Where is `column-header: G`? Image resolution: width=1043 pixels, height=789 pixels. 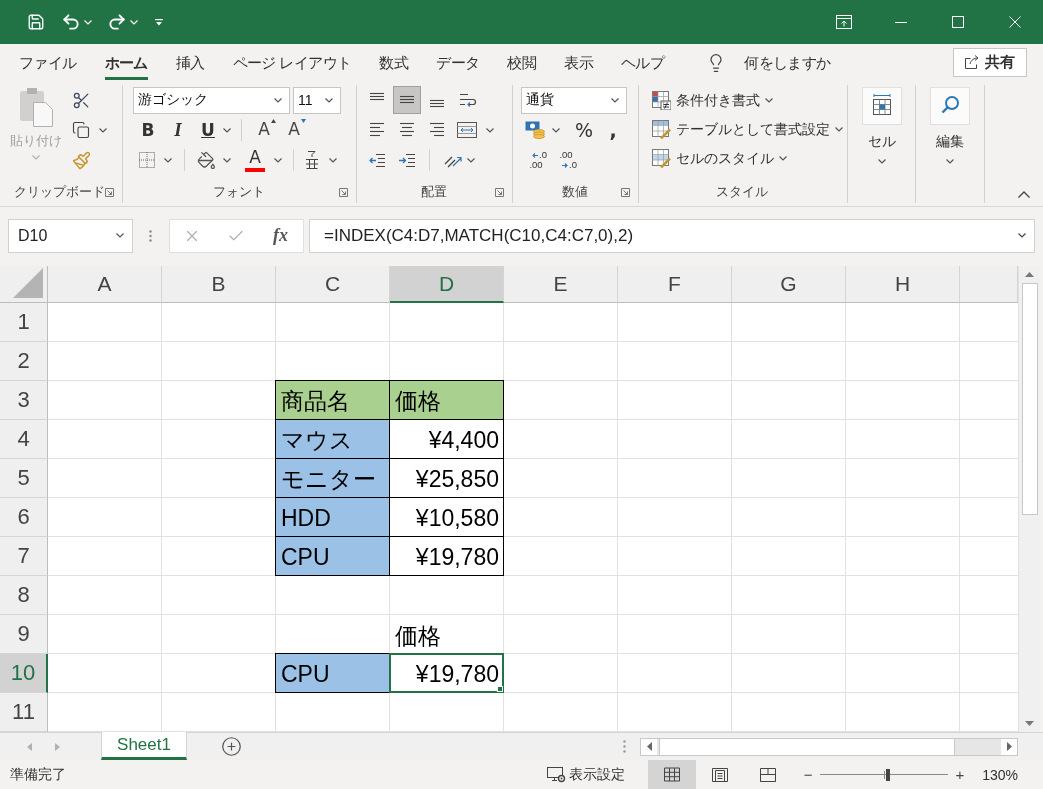 column-header: G is located at coordinates (789, 284).